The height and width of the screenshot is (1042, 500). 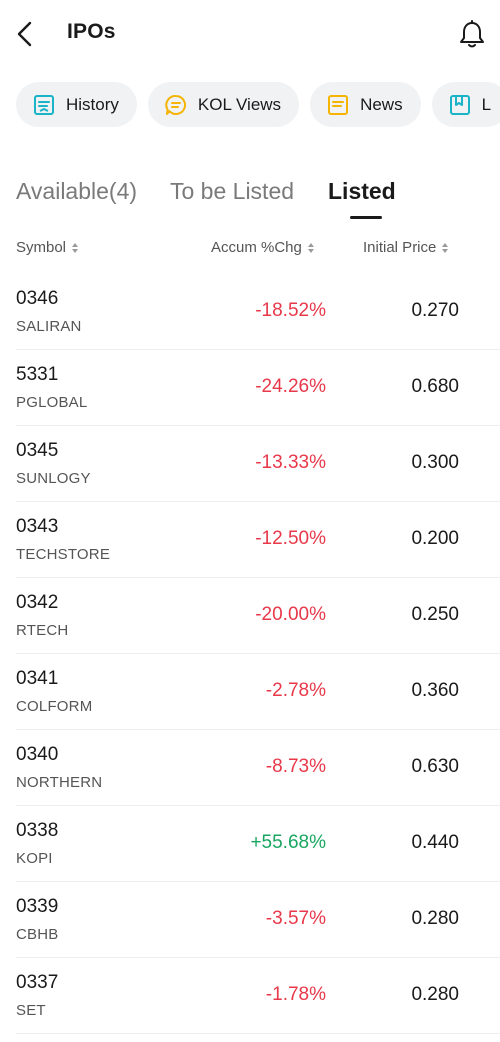 I want to click on column-label: Accum %Chg, so click(x=256, y=247).